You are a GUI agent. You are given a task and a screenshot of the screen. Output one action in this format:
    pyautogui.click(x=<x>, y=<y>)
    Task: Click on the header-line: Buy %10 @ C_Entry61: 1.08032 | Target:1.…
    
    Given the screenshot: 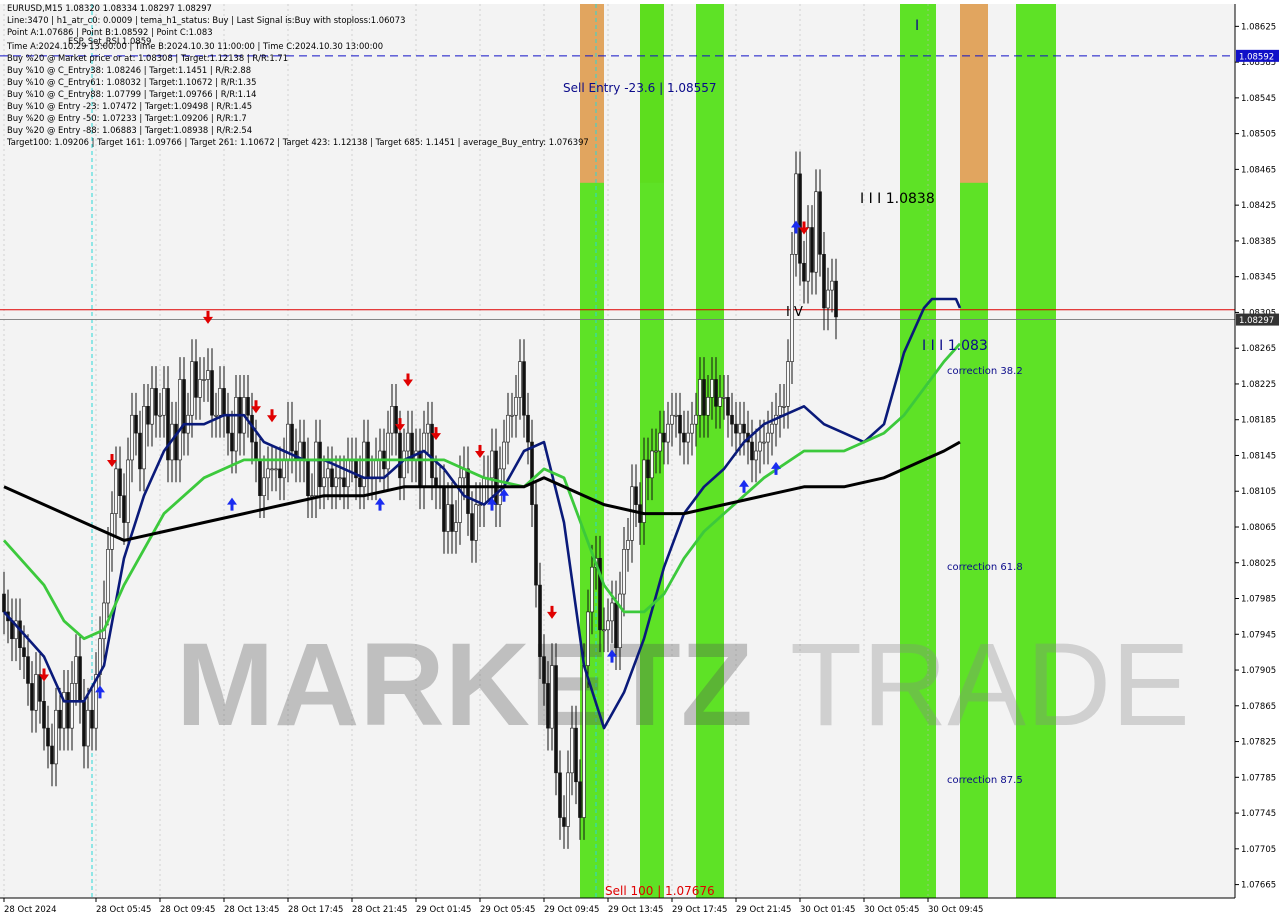 What is the action you would take?
    pyautogui.click(x=132, y=82)
    